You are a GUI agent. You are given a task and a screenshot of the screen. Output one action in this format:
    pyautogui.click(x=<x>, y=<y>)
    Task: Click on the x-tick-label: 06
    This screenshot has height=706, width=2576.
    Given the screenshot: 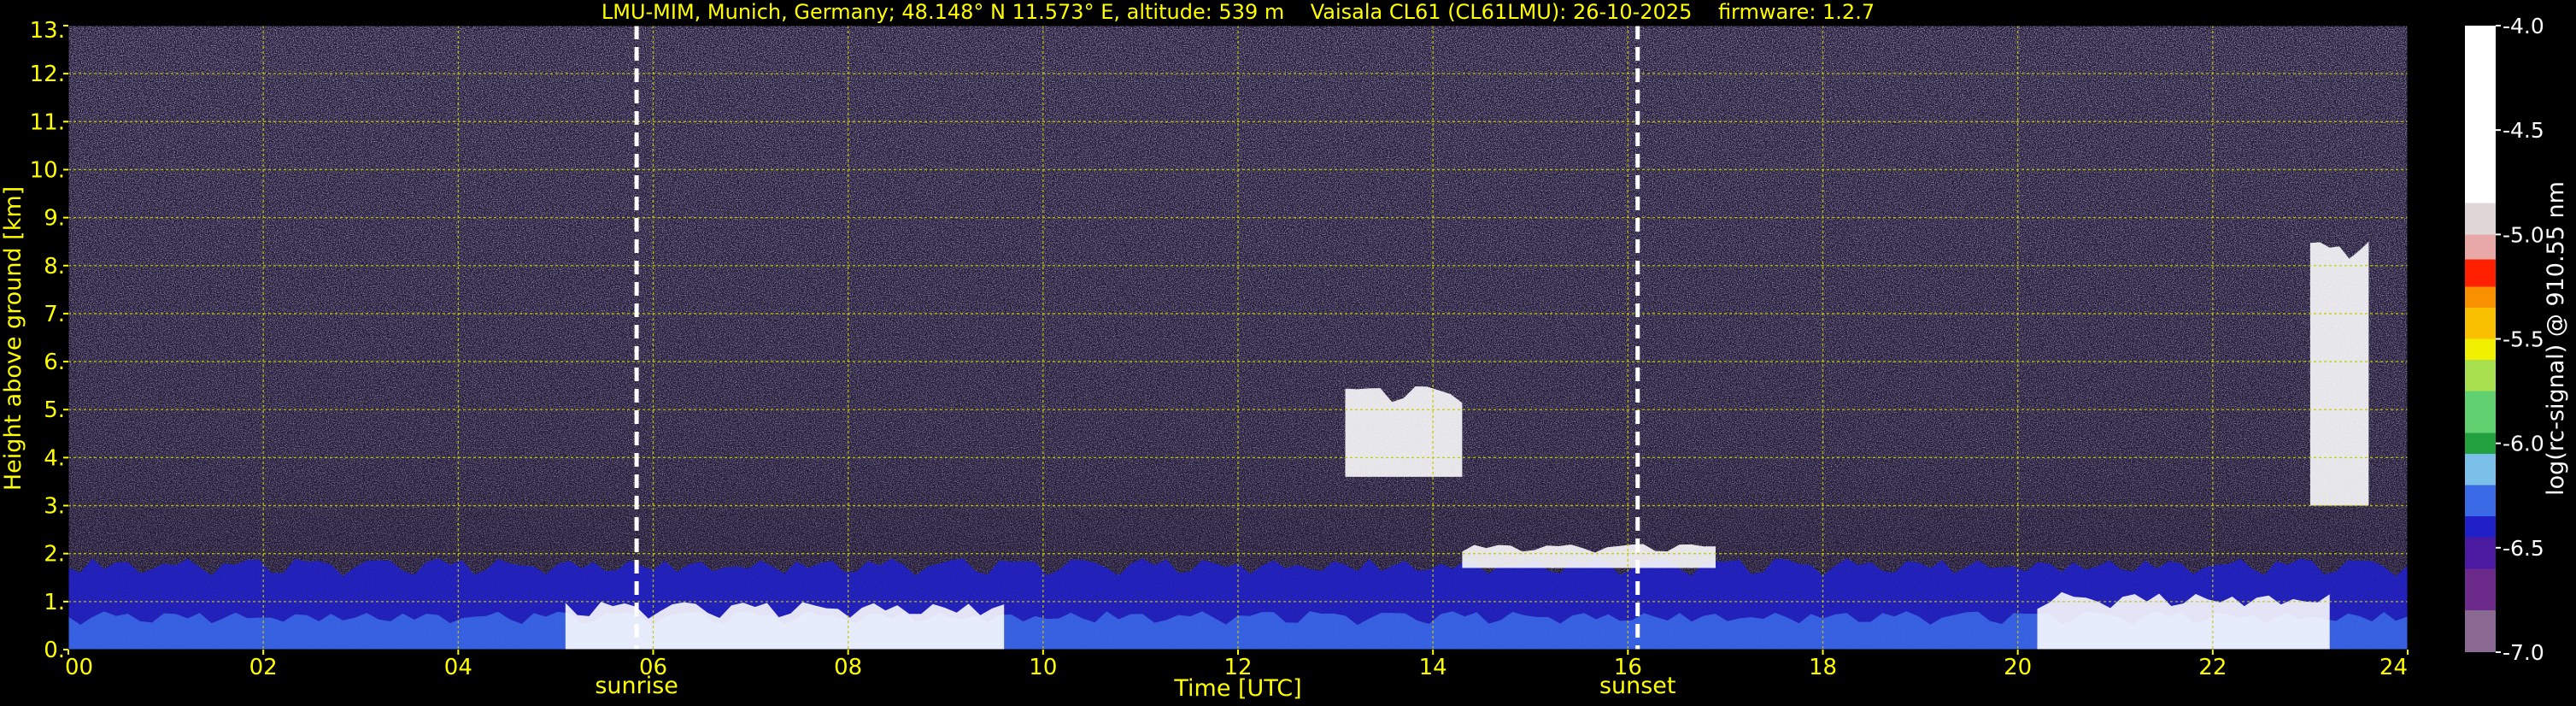 What is the action you would take?
    pyautogui.click(x=653, y=667)
    